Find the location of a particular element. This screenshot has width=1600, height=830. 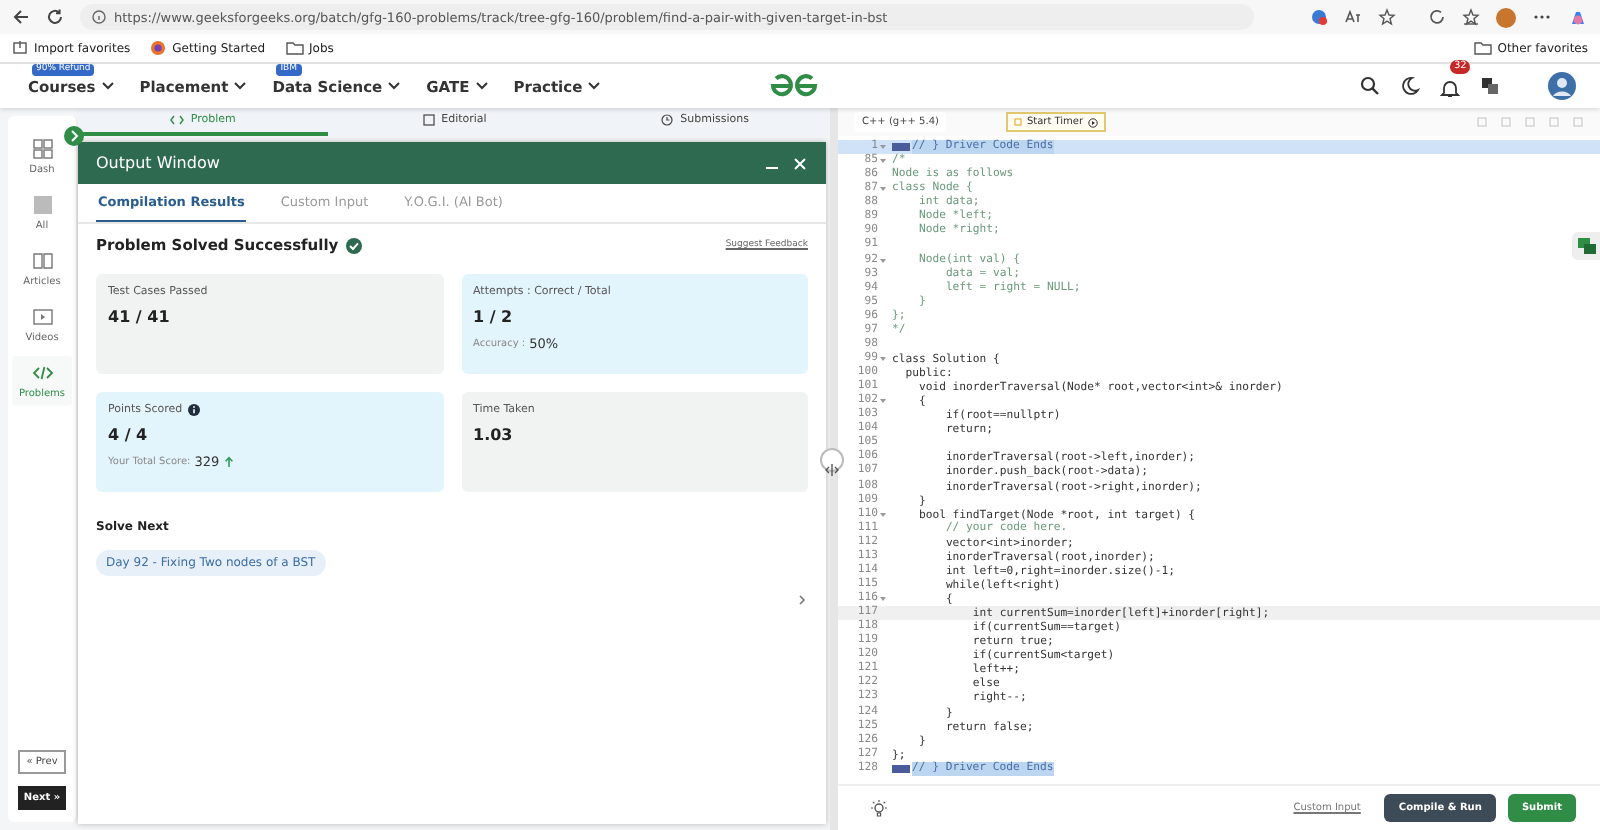

resize-icon is located at coordinates (832, 470).